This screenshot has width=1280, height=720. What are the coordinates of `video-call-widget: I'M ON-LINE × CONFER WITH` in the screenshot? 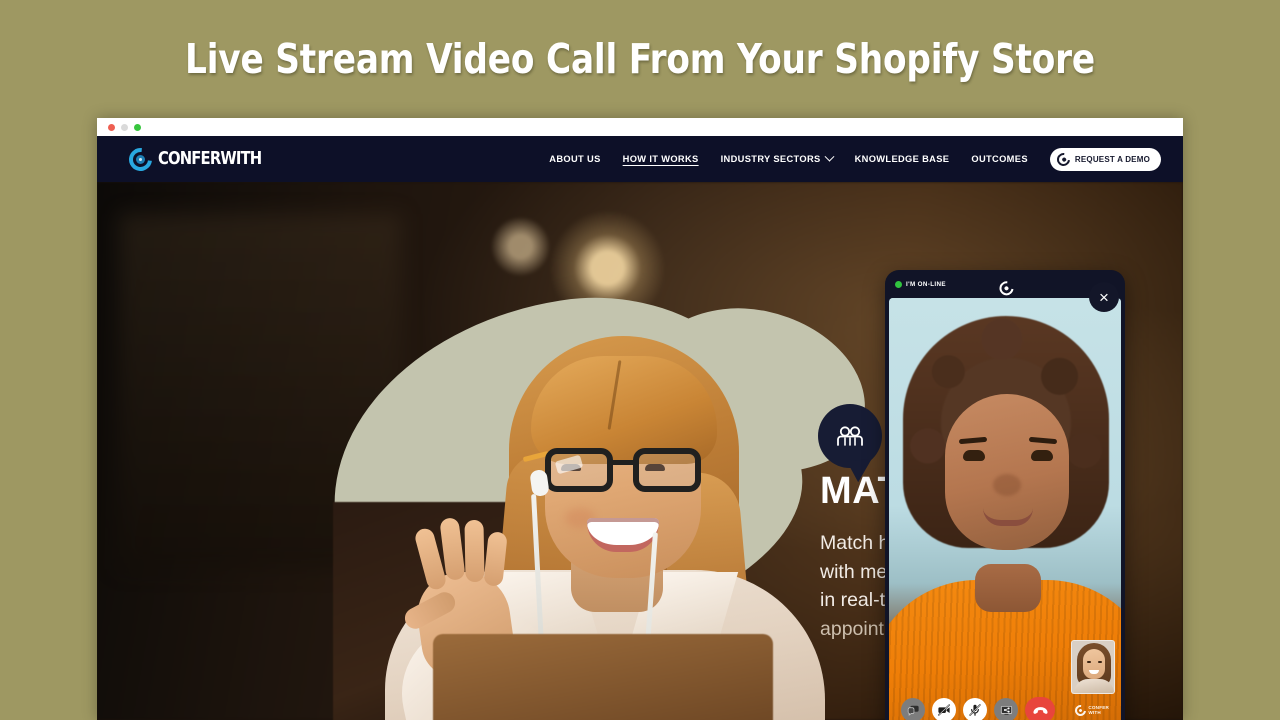 It's located at (1005, 495).